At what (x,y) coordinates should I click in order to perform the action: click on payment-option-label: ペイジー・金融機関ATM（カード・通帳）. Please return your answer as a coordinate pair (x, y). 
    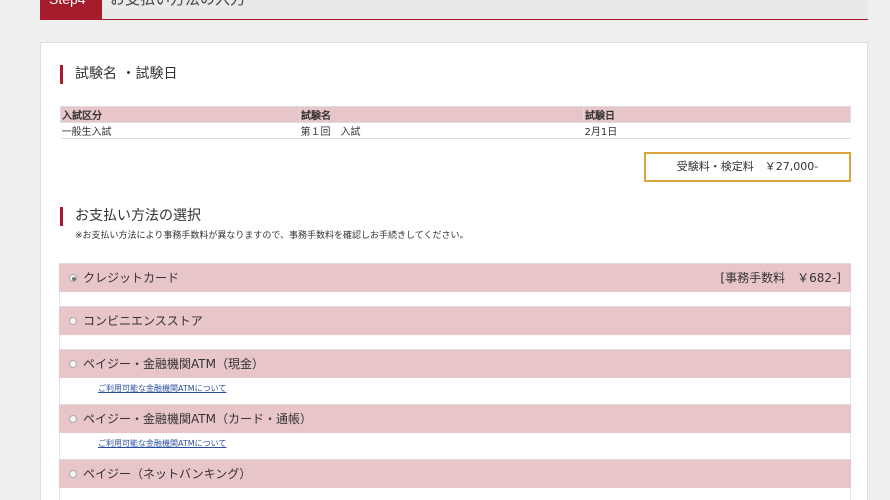
    Looking at the image, I should click on (197, 419).